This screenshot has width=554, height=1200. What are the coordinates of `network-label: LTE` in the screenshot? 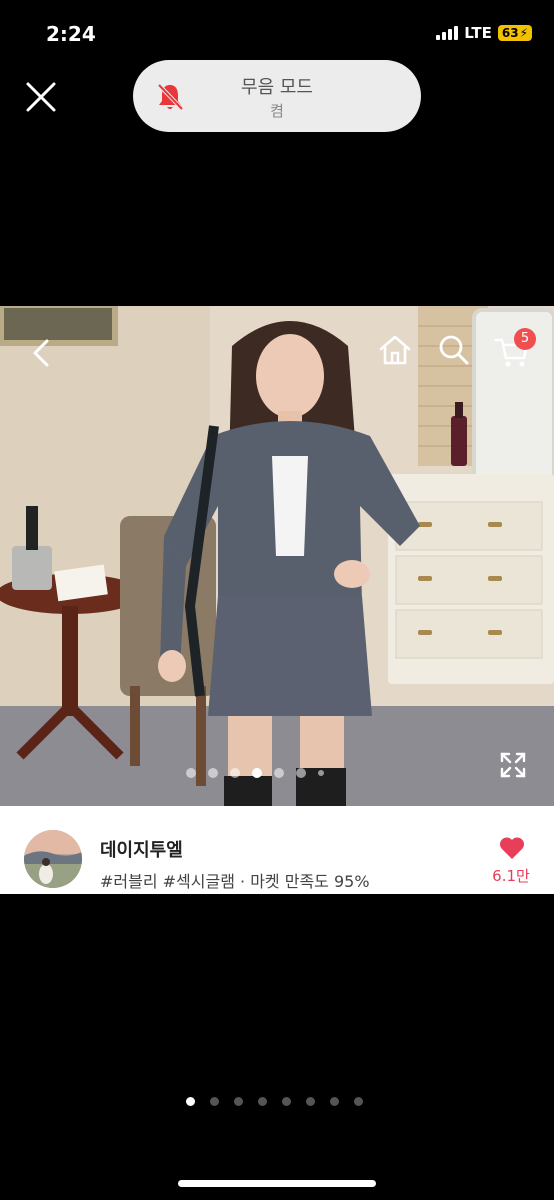 It's located at (478, 33).